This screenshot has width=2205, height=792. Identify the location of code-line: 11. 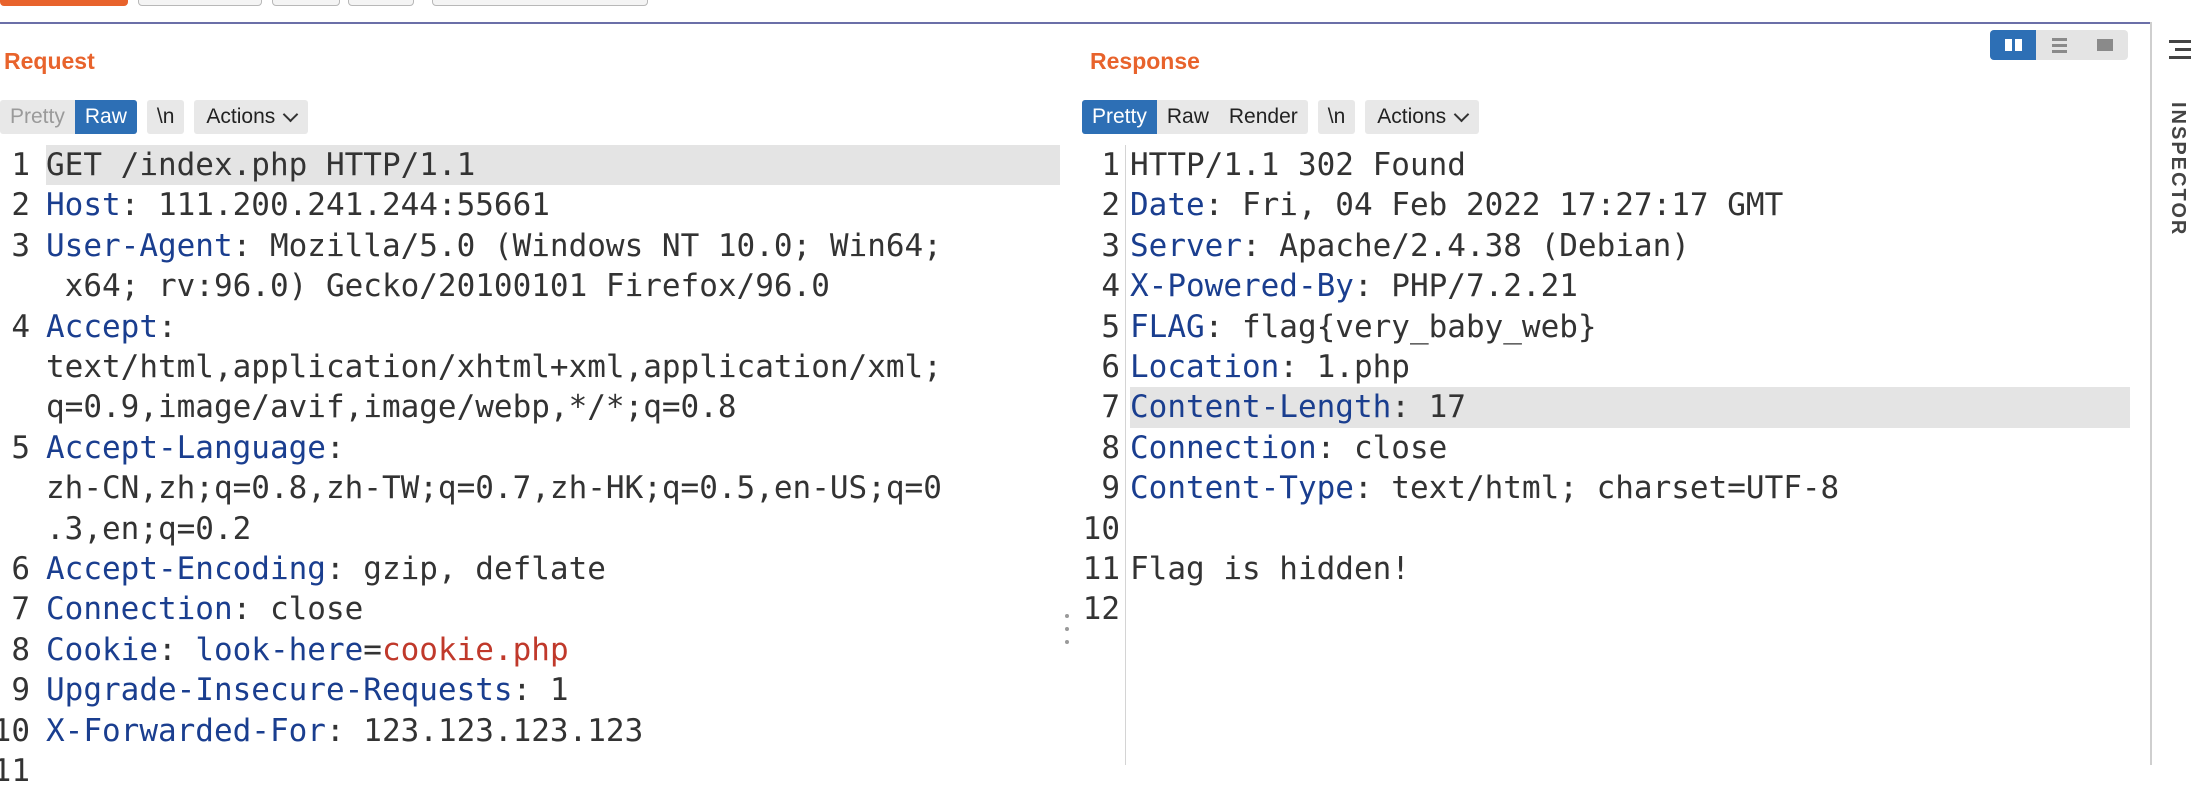
(530, 771).